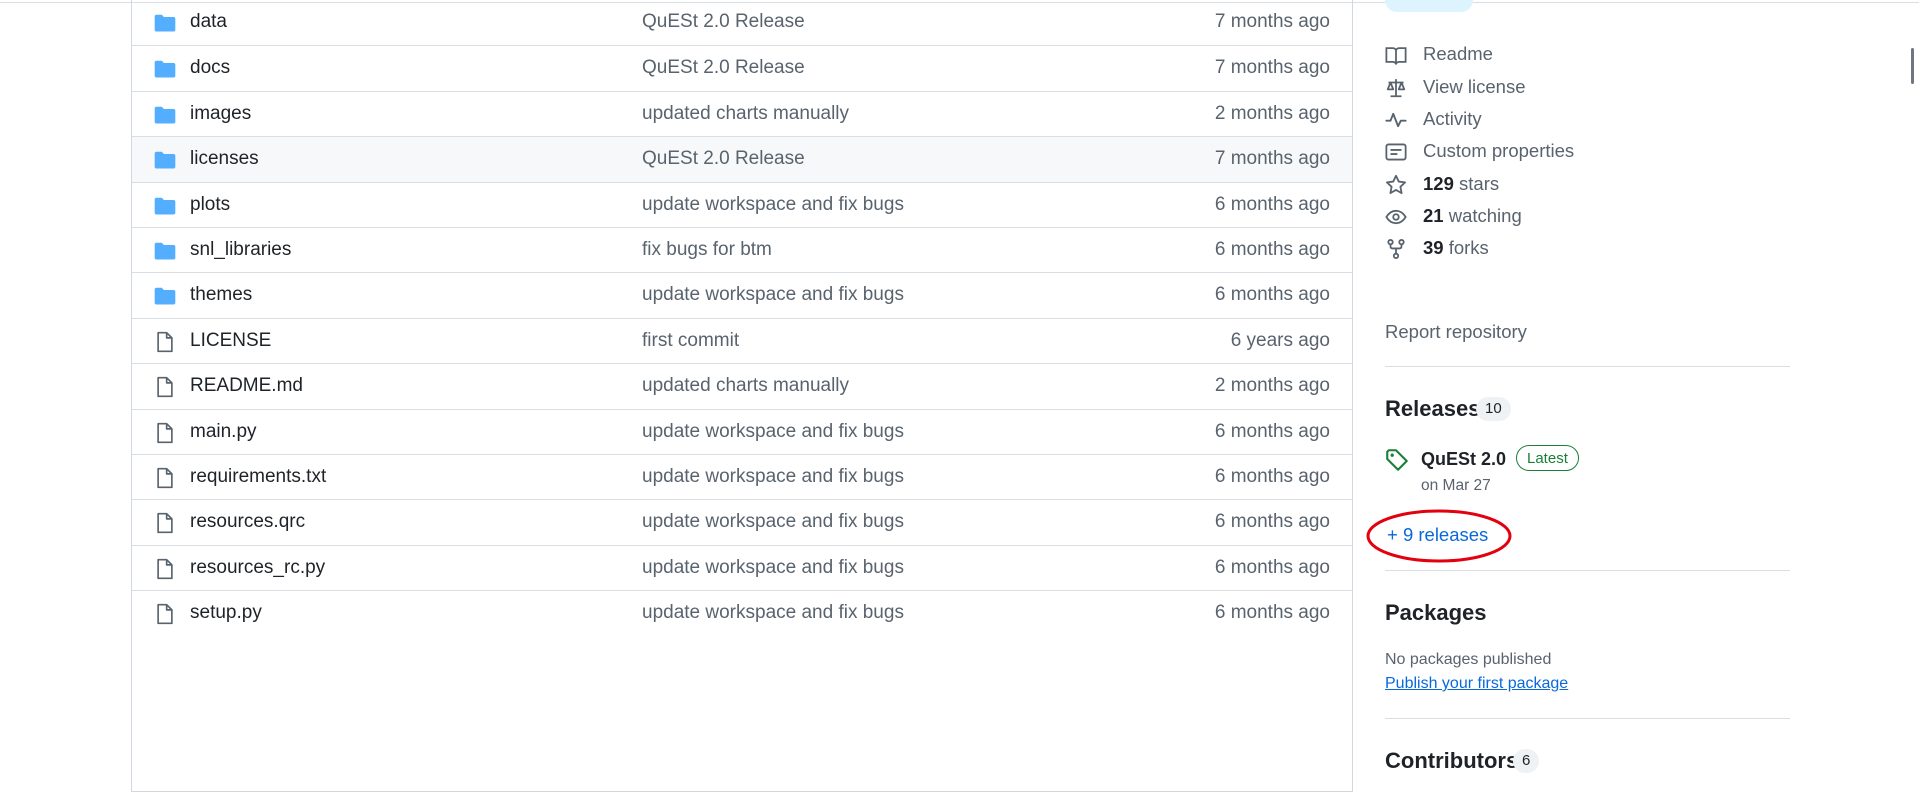 This screenshot has width=1919, height=792. Describe the element at coordinates (1575, 87) in the screenshot. I see `view-license-link: View license` at that location.